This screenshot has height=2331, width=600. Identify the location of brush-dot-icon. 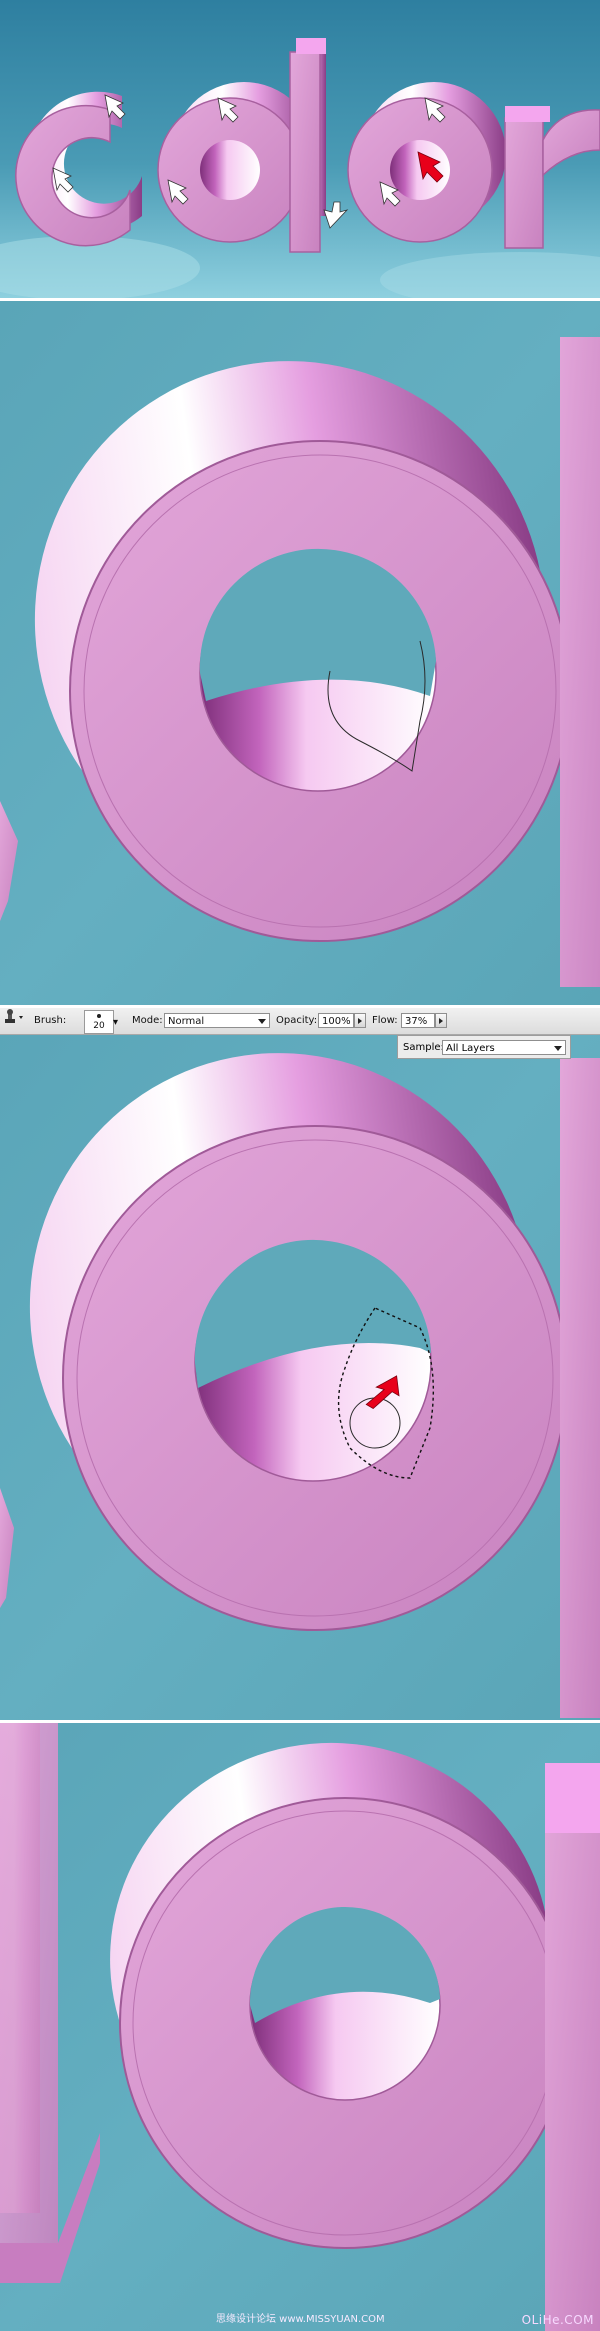
(99, 1016).